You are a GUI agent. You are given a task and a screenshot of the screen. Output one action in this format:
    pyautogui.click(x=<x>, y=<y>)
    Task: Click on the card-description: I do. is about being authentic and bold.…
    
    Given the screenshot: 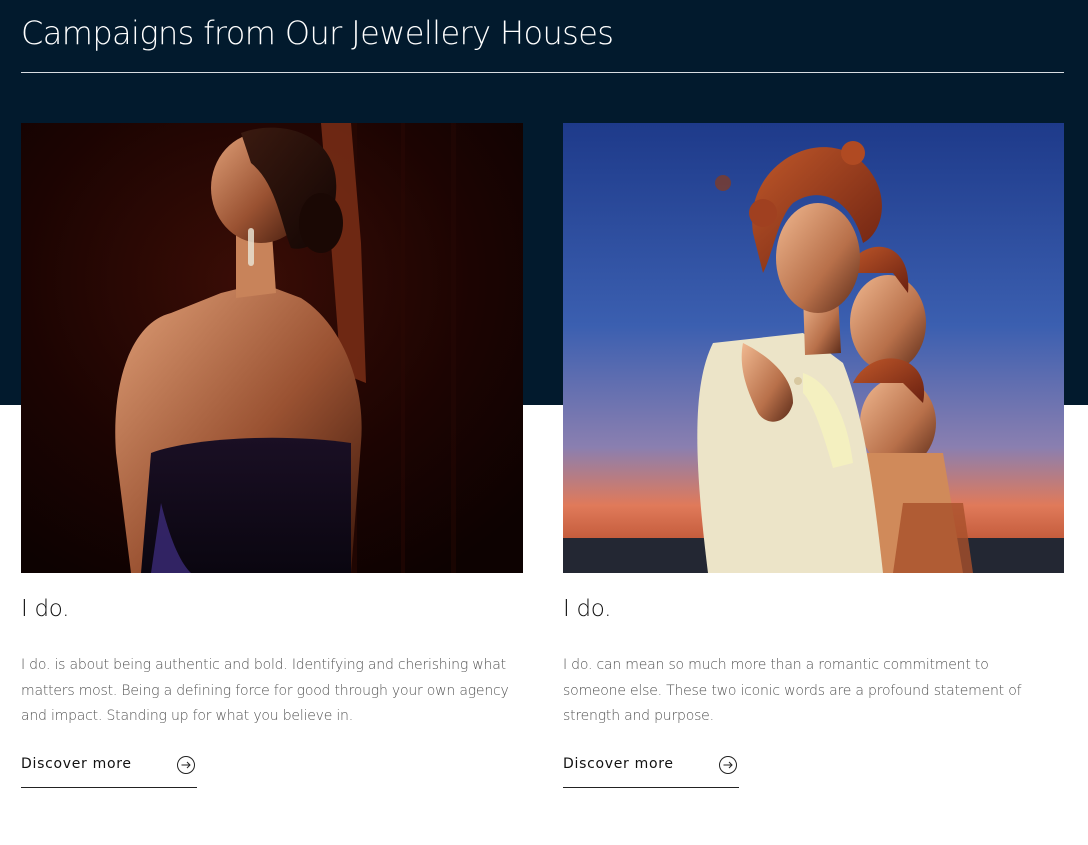 What is the action you would take?
    pyautogui.click(x=265, y=690)
    